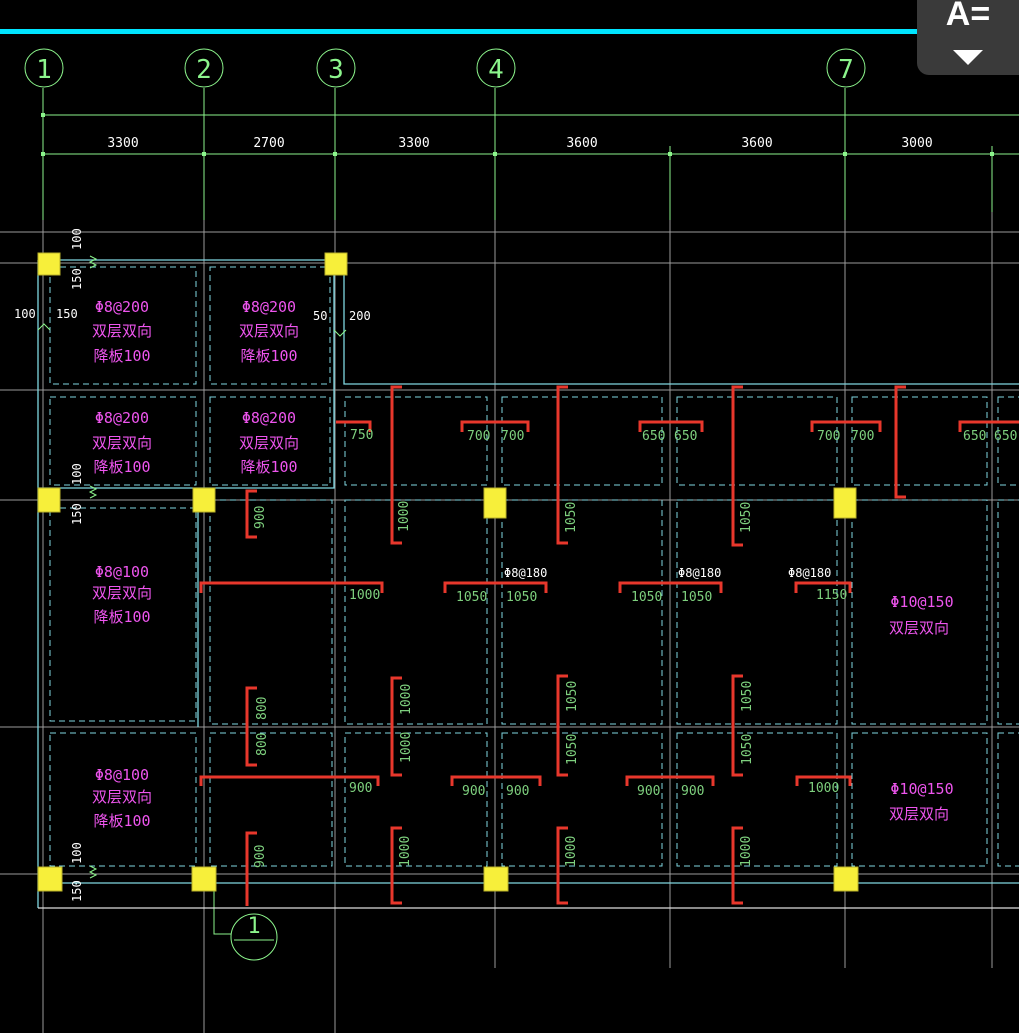 The image size is (1019, 1033). I want to click on dimension-ticks, so click(517, 134).